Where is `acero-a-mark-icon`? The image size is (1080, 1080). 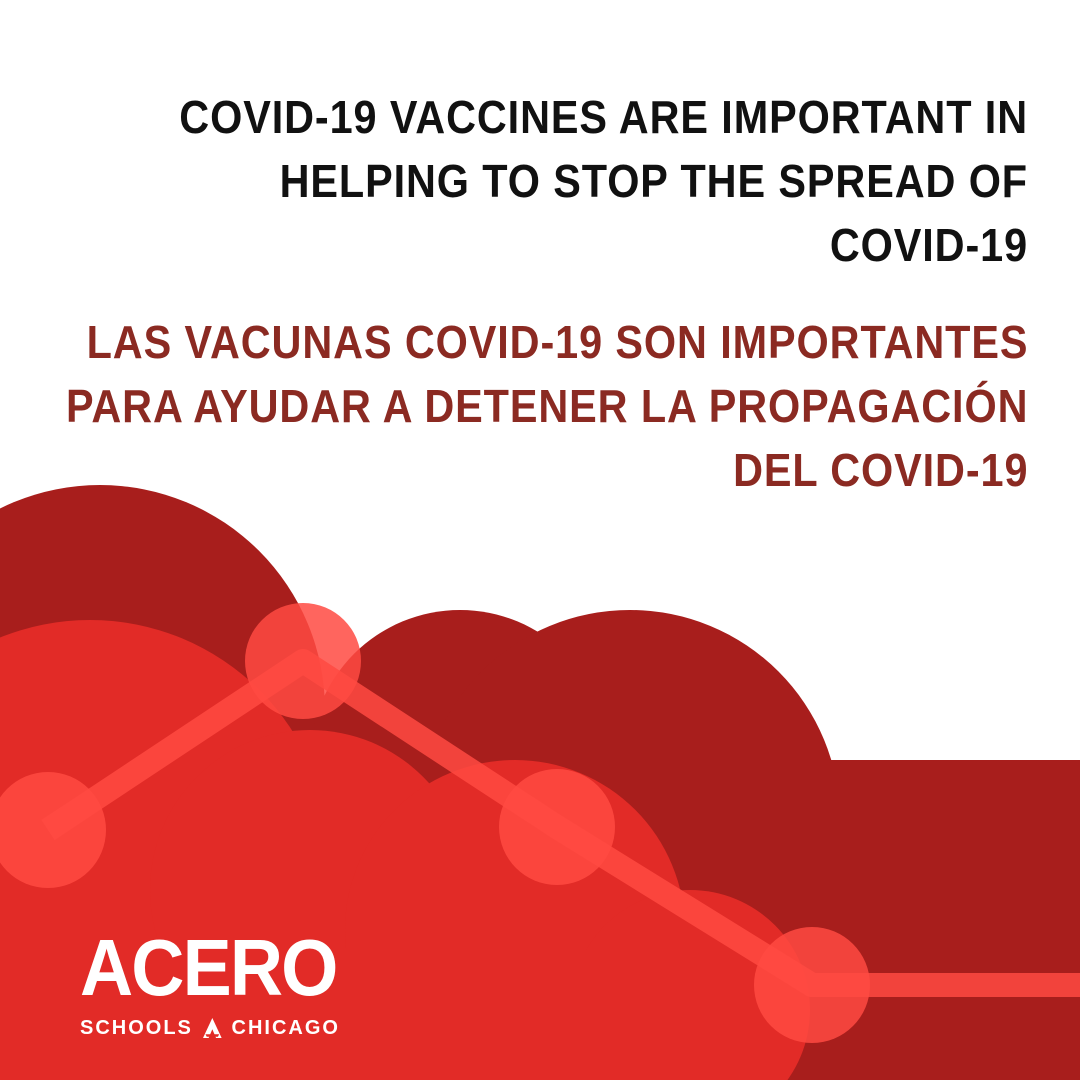 acero-a-mark-icon is located at coordinates (212, 1028).